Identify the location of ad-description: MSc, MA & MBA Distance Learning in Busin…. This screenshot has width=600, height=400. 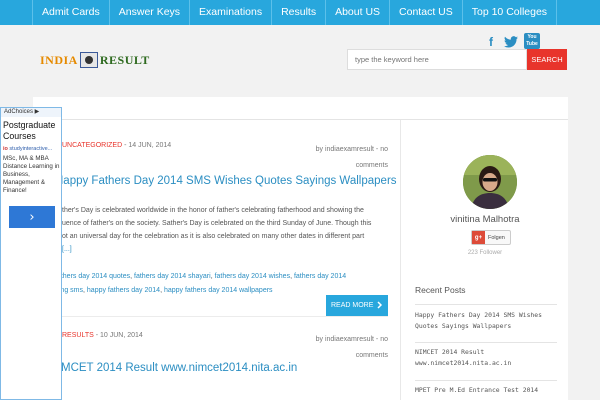
(31, 174).